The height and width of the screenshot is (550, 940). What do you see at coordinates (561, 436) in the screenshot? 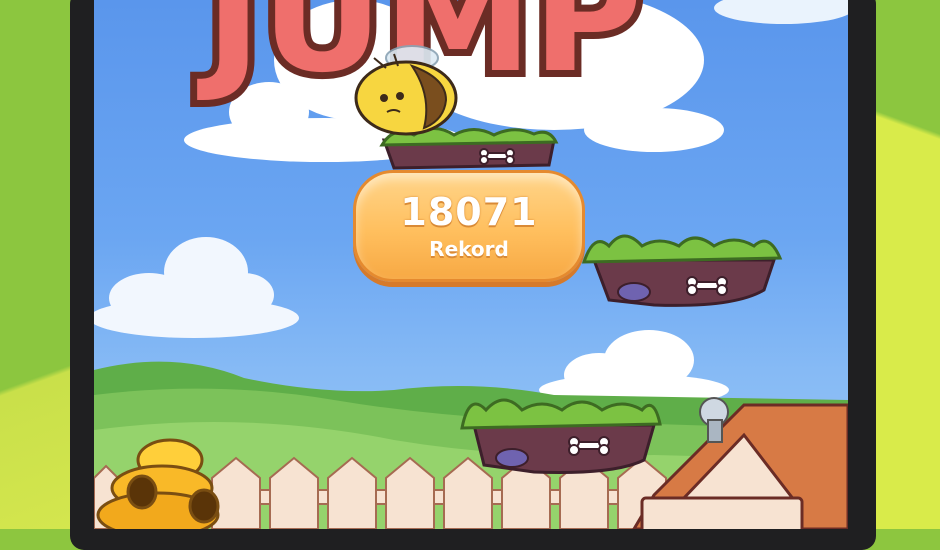
I see `platform-bottom` at bounding box center [561, 436].